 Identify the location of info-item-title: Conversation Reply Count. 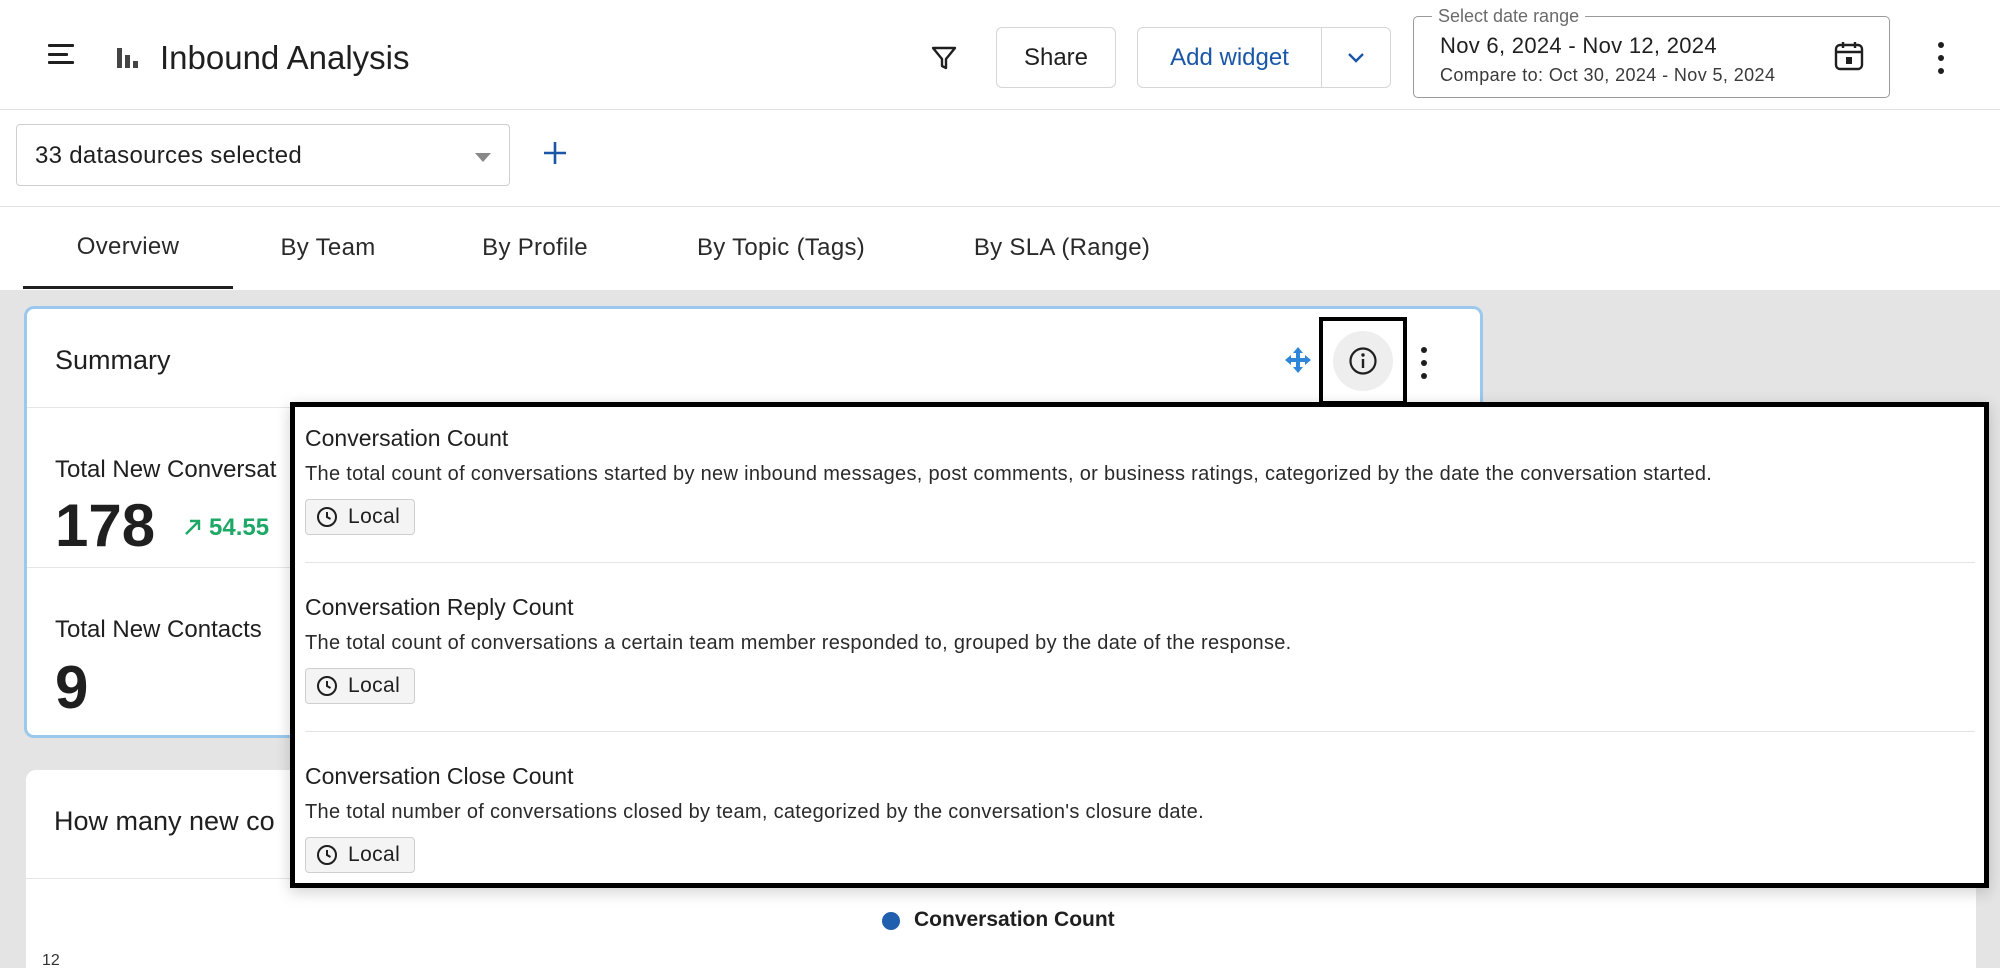
(439, 607).